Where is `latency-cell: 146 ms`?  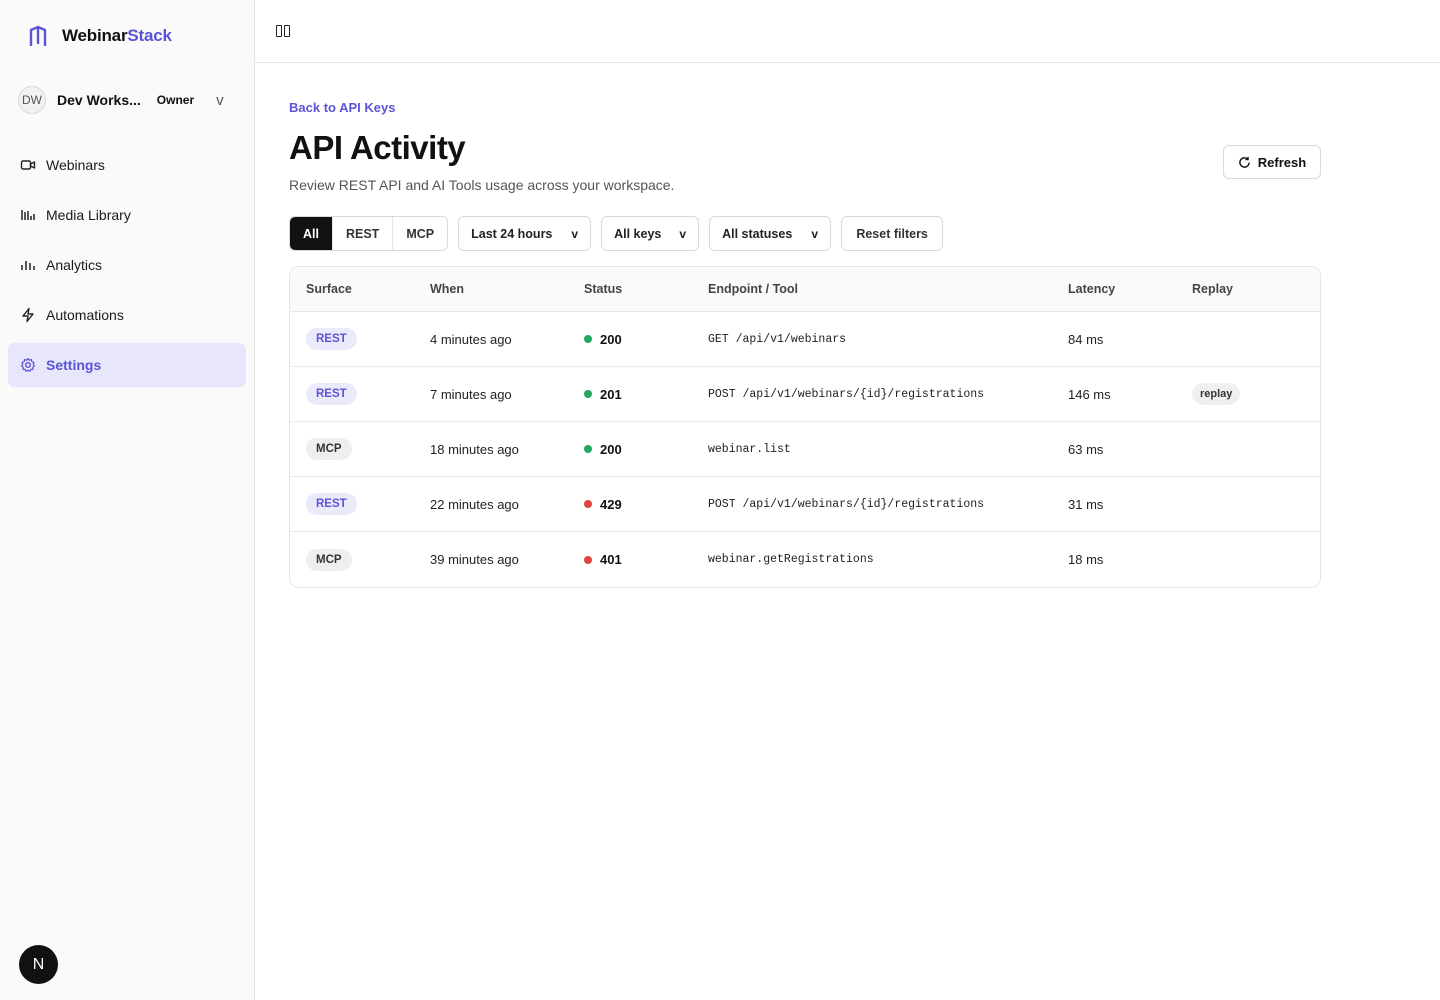
latency-cell: 146 ms is located at coordinates (1089, 394).